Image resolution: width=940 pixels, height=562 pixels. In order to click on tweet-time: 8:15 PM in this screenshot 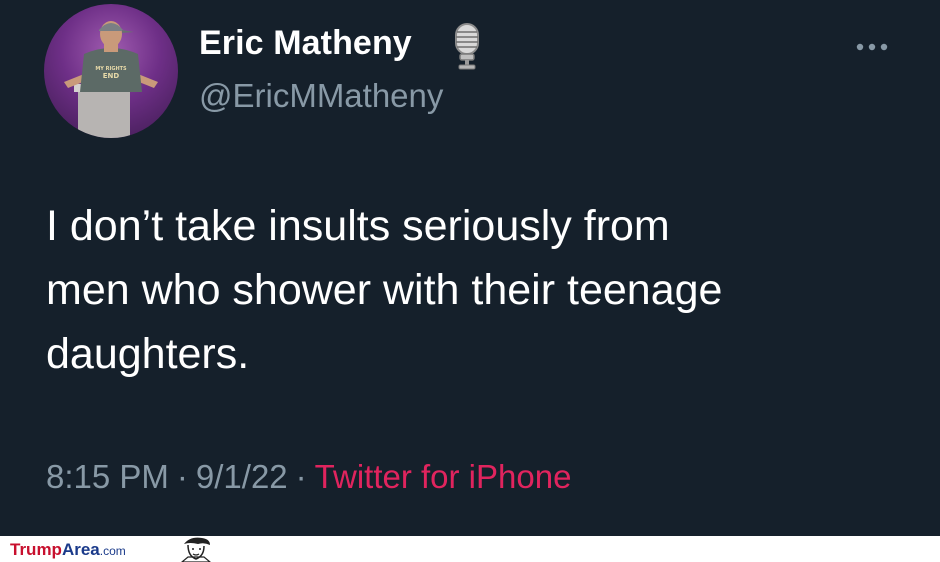, I will do `click(107, 476)`.